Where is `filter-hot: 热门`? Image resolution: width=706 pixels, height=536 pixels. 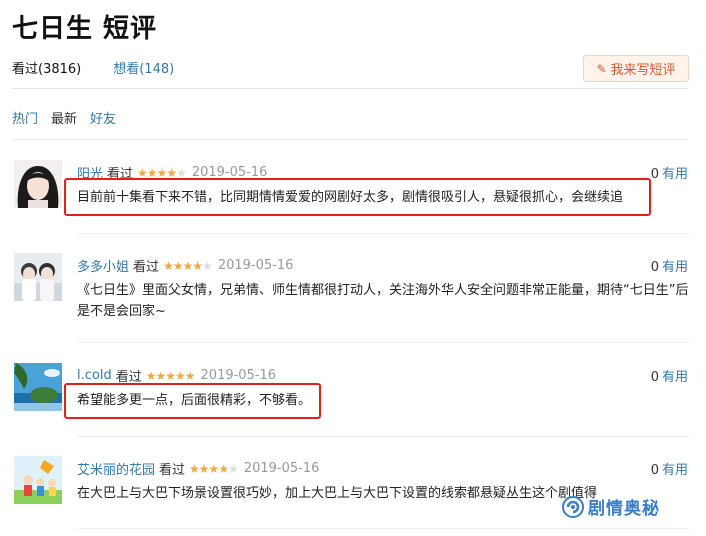 filter-hot: 热门 is located at coordinates (25, 117).